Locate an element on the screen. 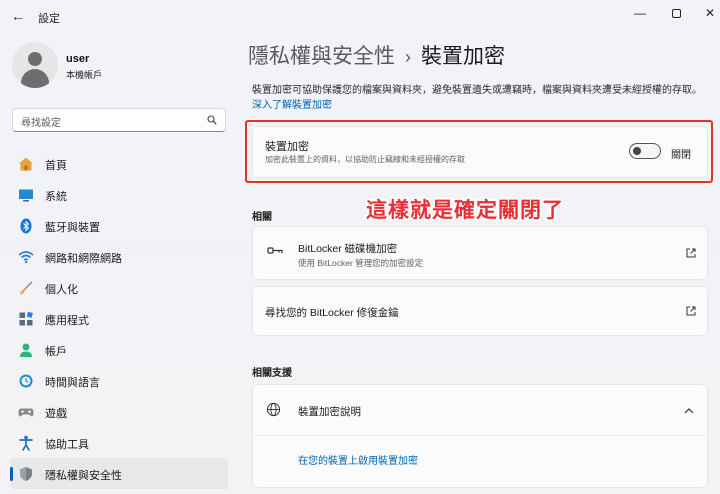 The image size is (720, 494). bitlocker-card: BitLocker 磁碟機加密 使用 BitLocker 管理您的加密設定 is located at coordinates (480, 253).